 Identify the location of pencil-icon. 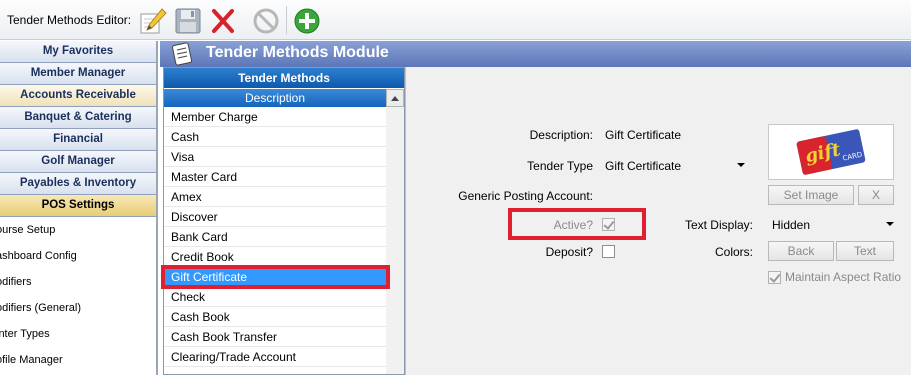
(153, 21).